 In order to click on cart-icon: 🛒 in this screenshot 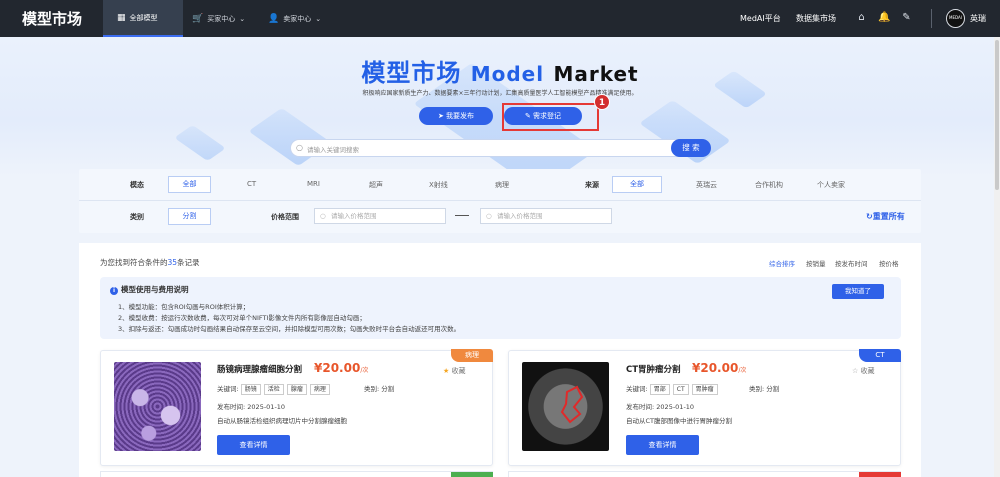, I will do `click(198, 18)`.